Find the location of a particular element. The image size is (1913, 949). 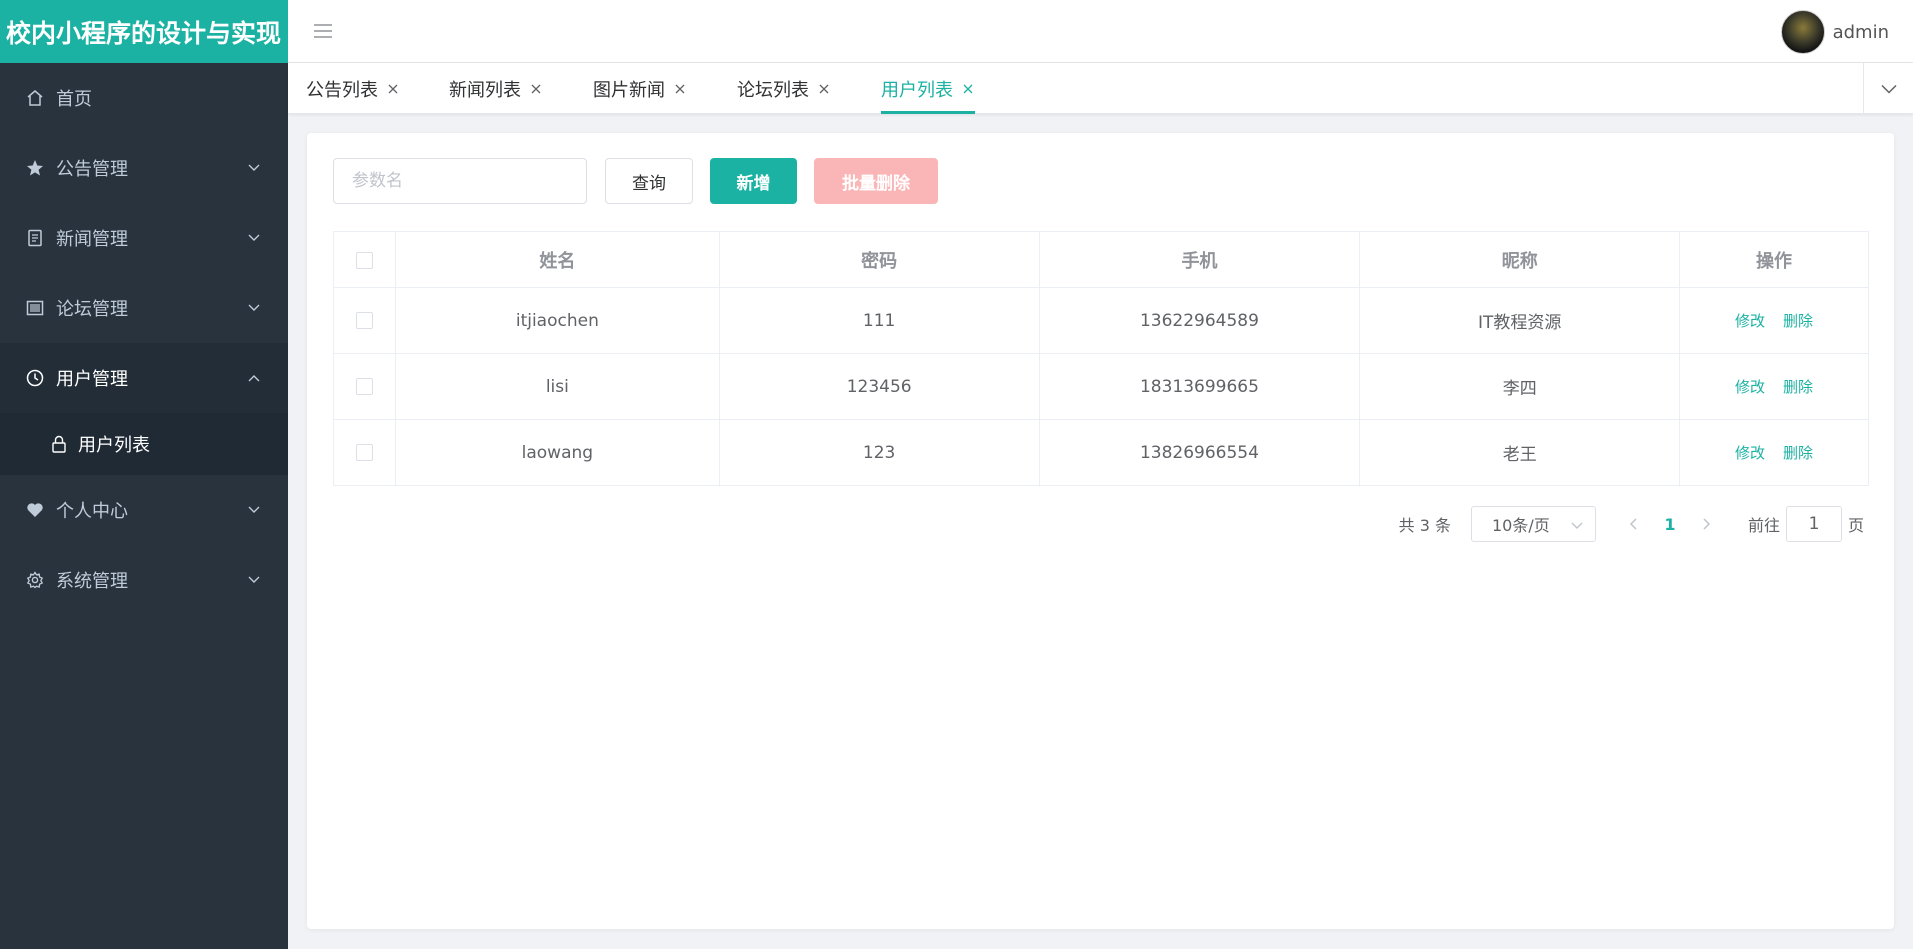

user-menu: admin is located at coordinates (1834, 32).